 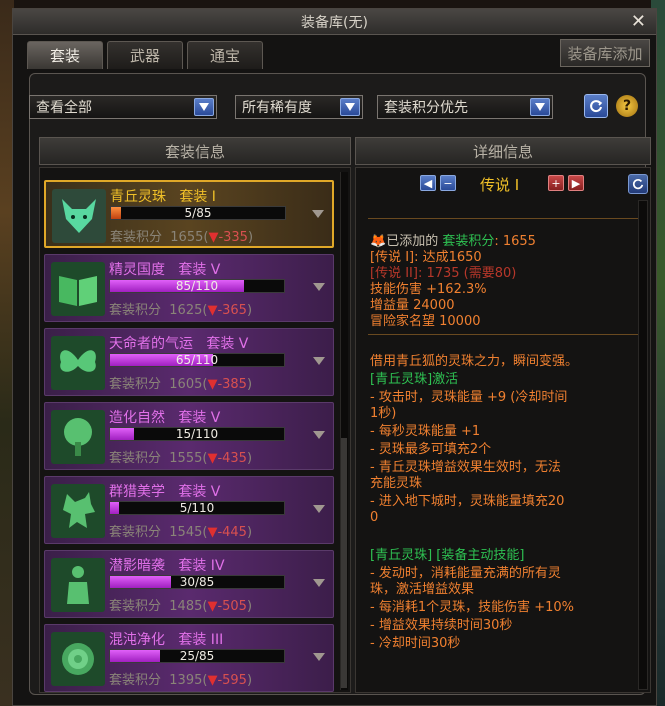 I want to click on desc-line: - 冷却时间30秒, so click(x=415, y=643).